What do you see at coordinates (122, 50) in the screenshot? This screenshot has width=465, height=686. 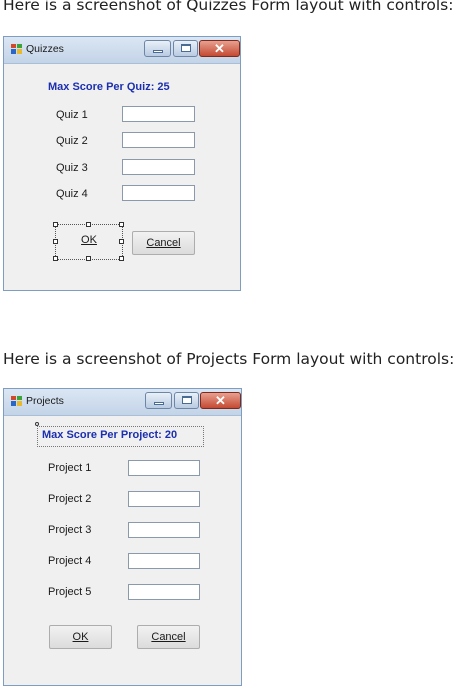 I see `quizzes-titlebar: Quizzes ✕` at bounding box center [122, 50].